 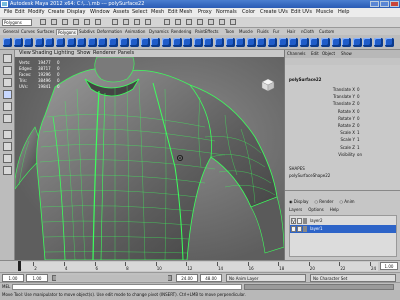 I want to click on layer-type-toggle, so click(x=299, y=221).